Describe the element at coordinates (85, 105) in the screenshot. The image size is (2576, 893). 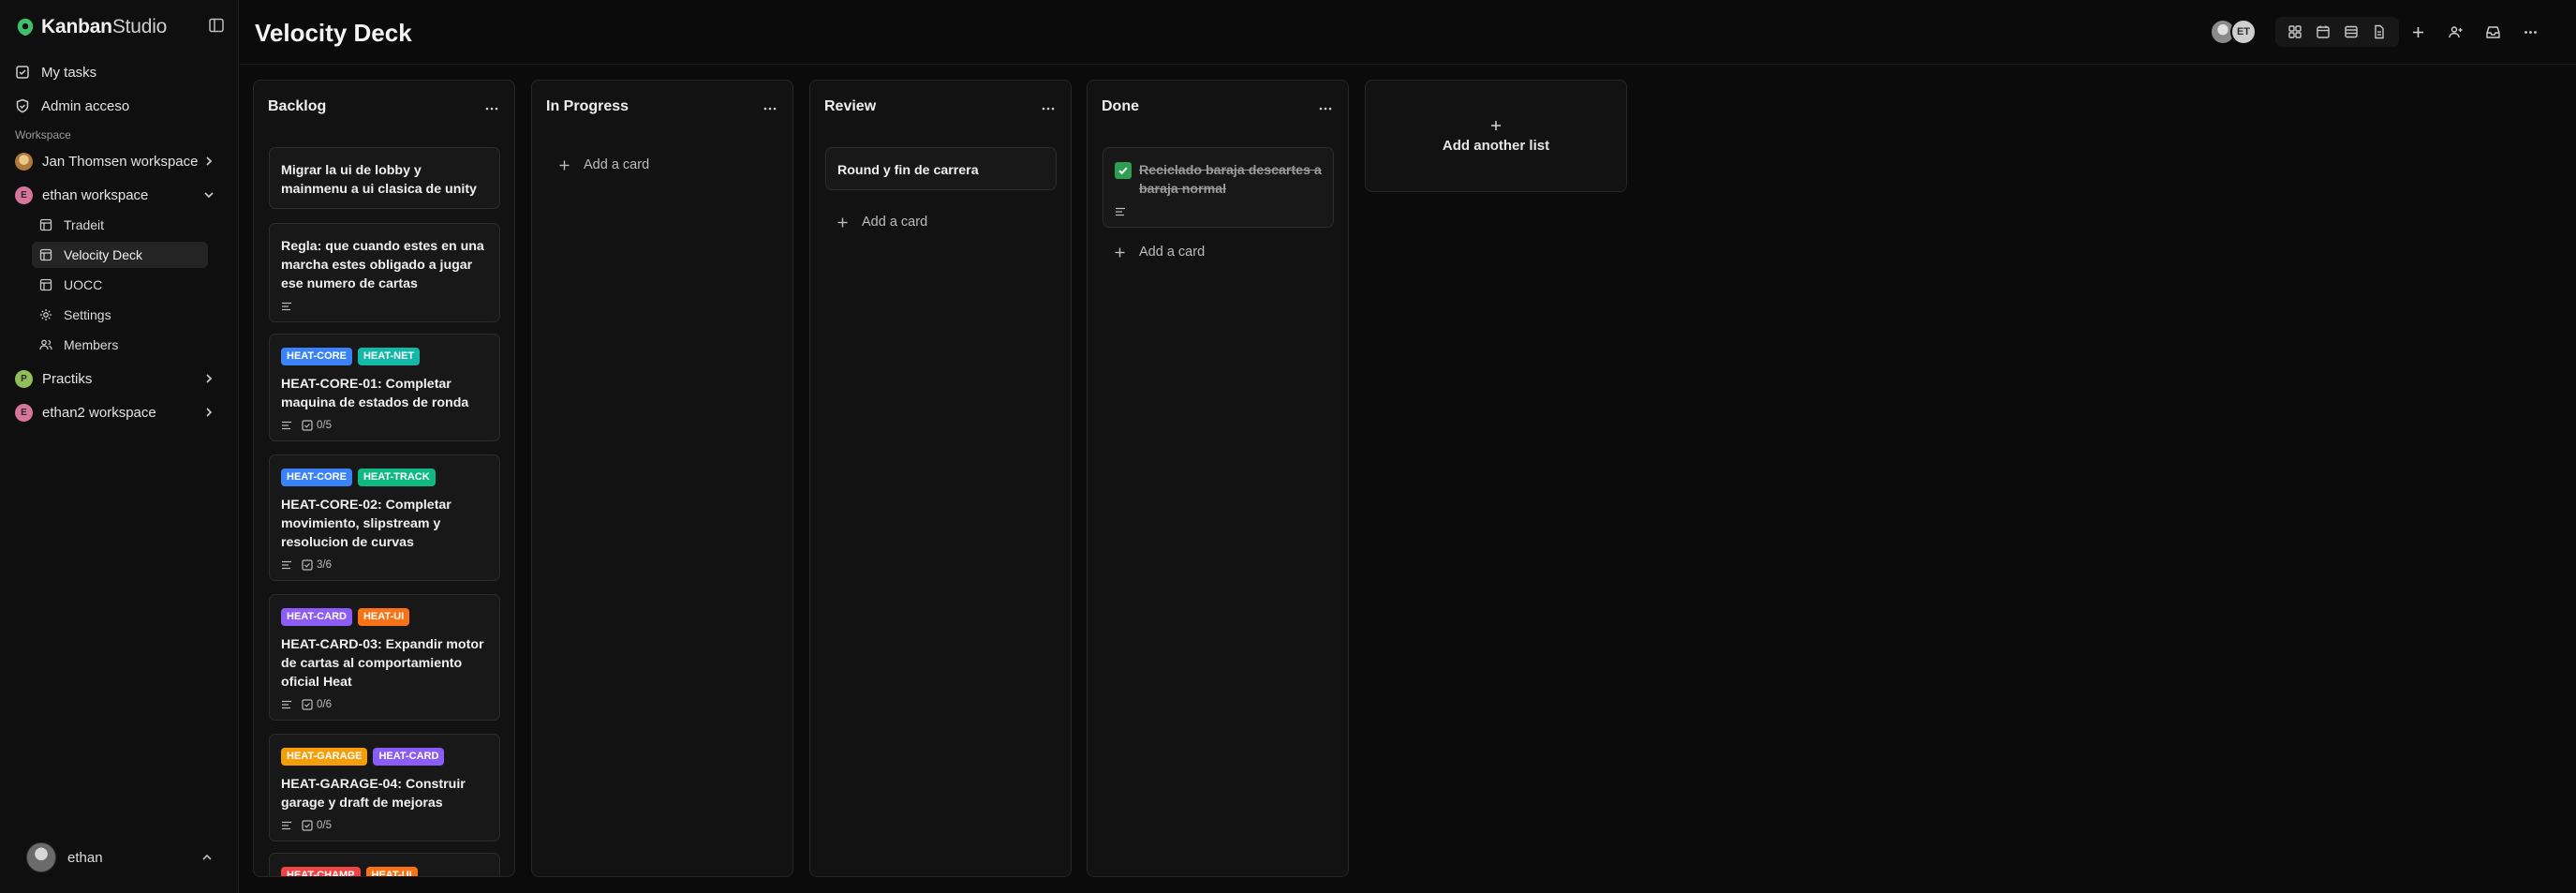
I see `nav-label: Admin acceso` at that location.